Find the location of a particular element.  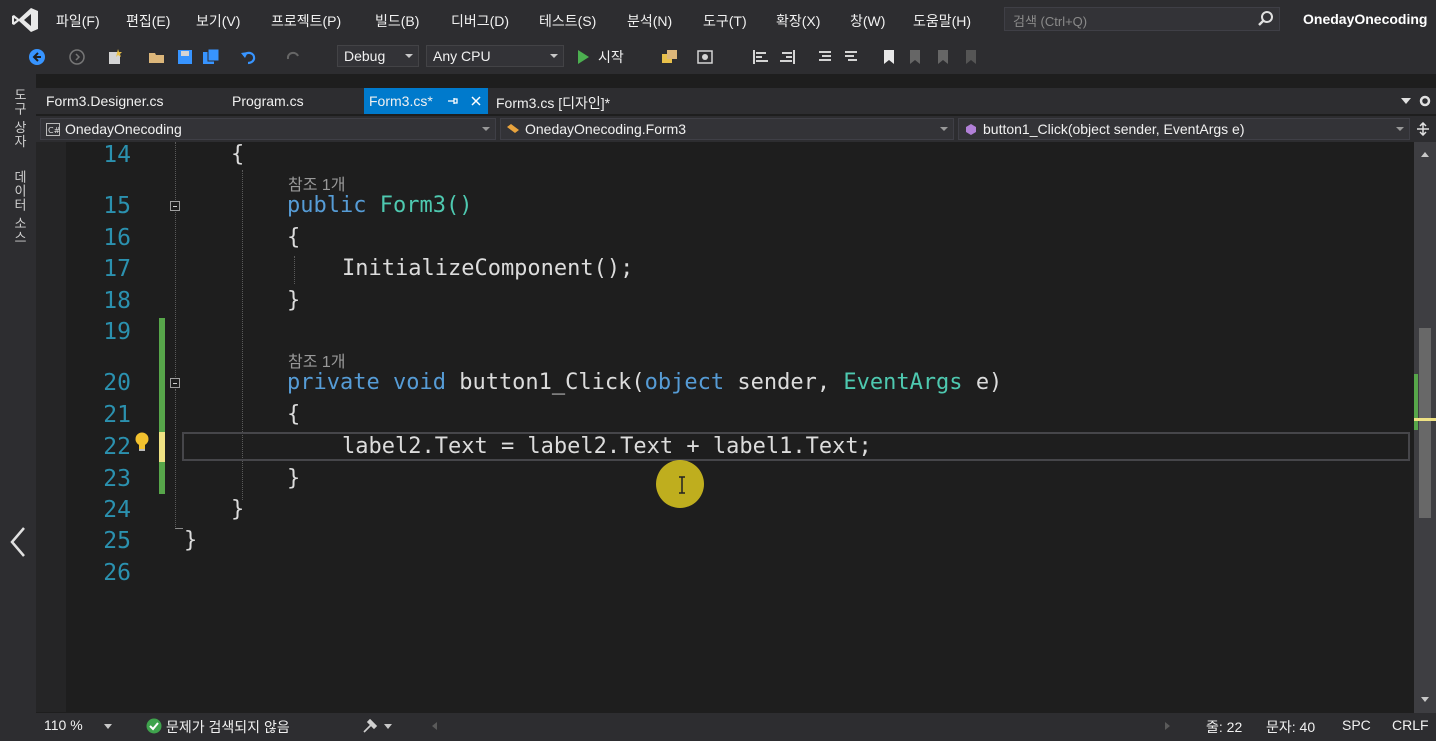

align-right-icon is located at coordinates (787, 57).